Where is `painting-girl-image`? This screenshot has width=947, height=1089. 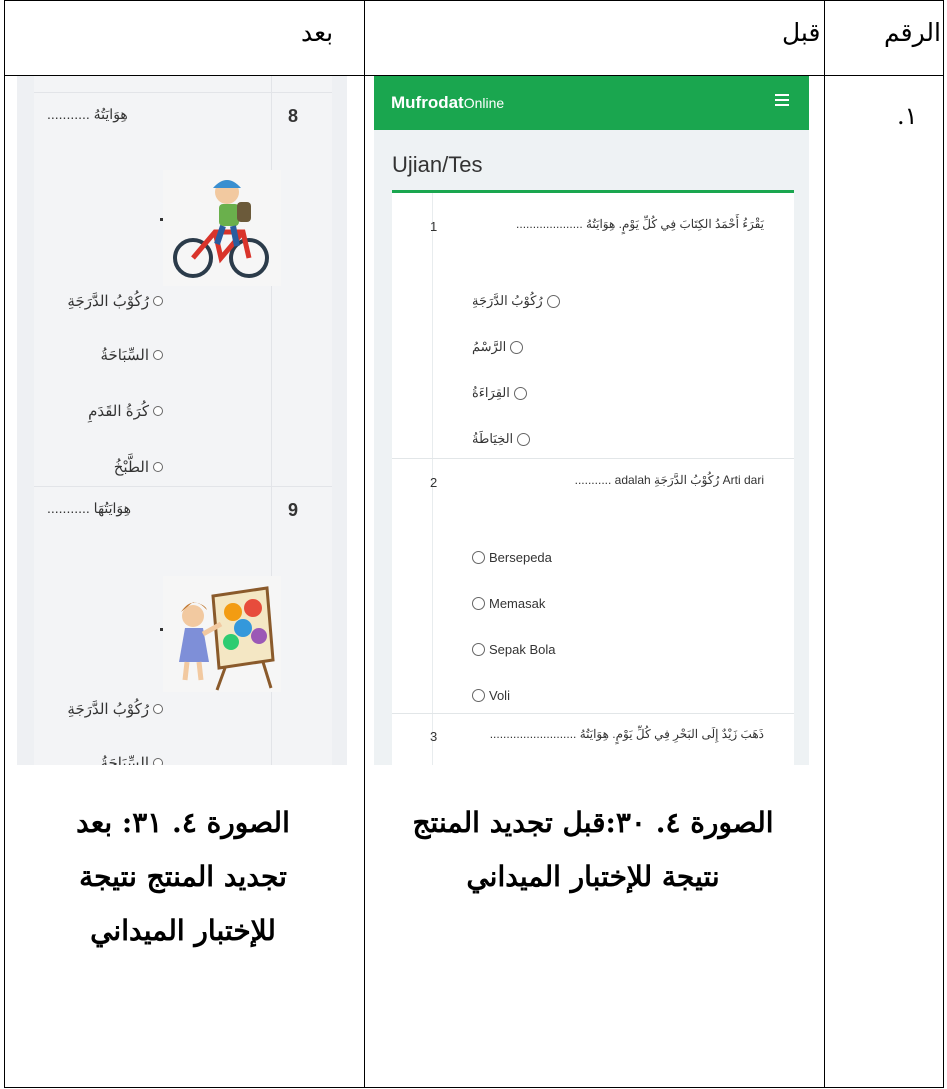 painting-girl-image is located at coordinates (222, 634).